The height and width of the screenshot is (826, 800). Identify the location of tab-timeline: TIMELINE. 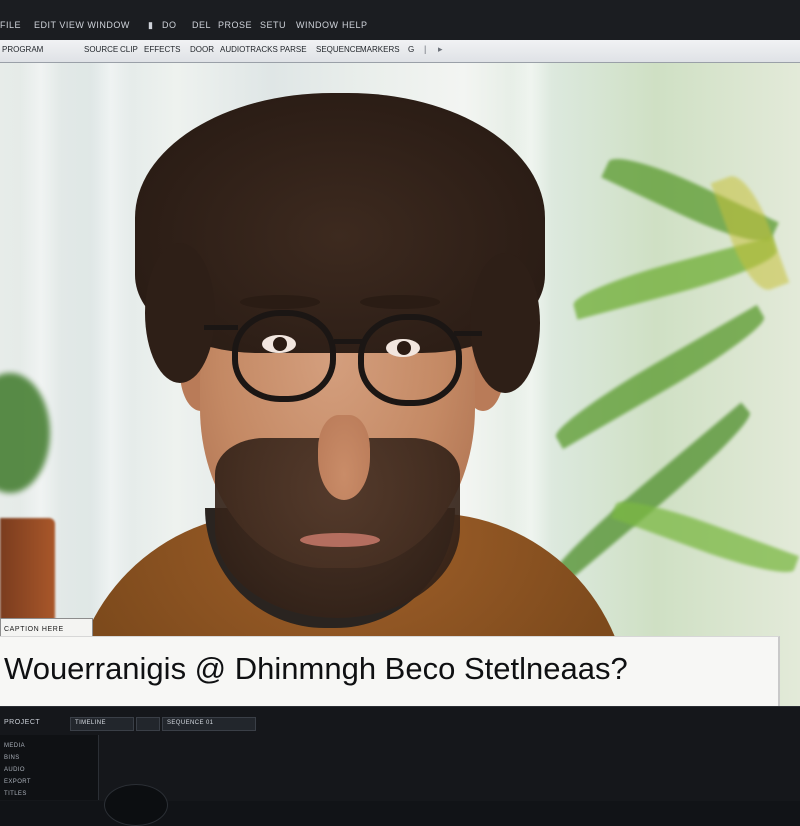
(102, 724).